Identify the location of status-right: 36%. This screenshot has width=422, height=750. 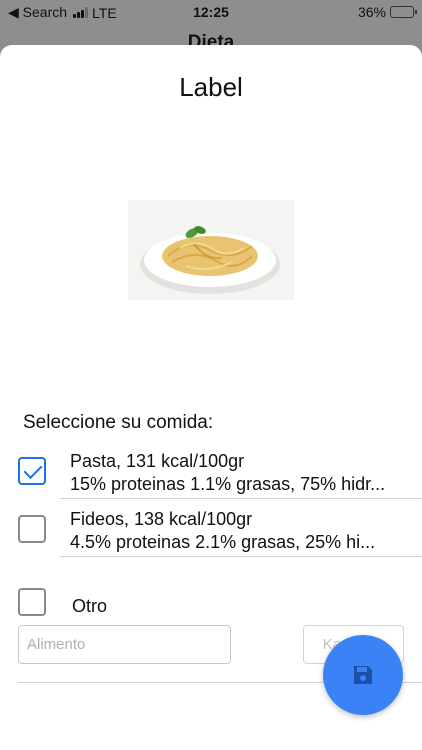
(387, 12).